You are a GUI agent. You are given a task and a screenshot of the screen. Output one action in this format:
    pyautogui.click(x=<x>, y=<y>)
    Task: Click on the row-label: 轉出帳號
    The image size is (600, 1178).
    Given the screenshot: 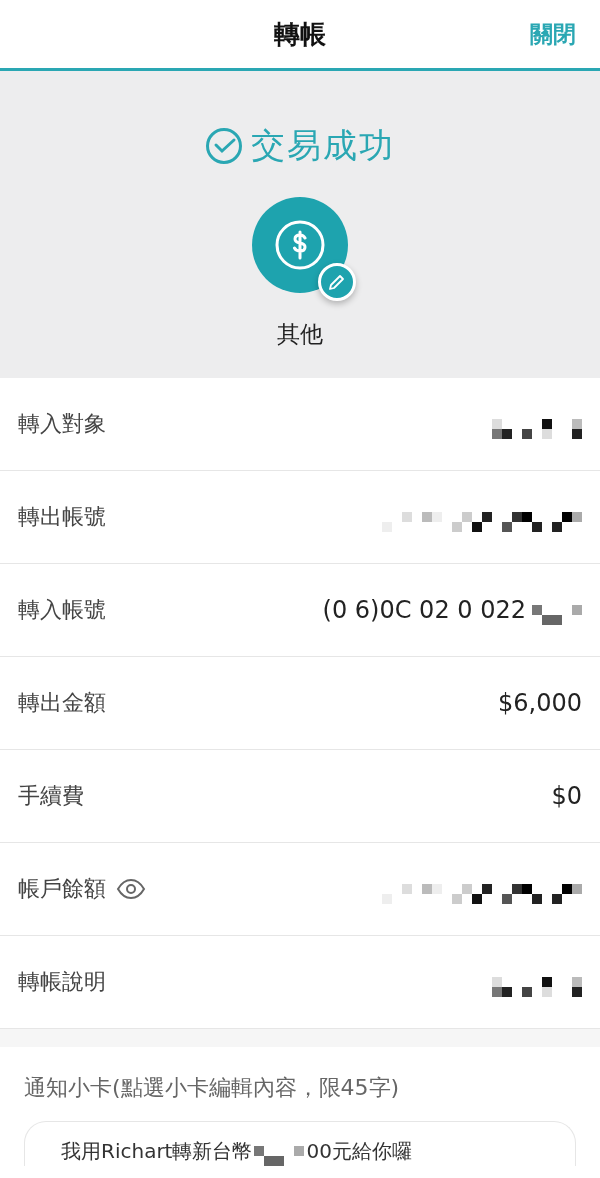 What is the action you would take?
    pyautogui.click(x=62, y=517)
    